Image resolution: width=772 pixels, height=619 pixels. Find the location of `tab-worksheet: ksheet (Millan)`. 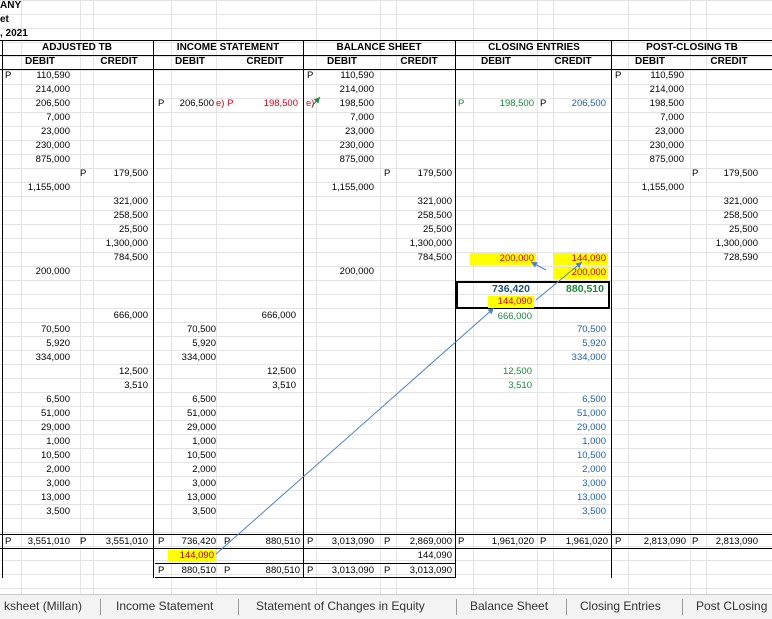

tab-worksheet: ksheet (Millan) is located at coordinates (43, 606).